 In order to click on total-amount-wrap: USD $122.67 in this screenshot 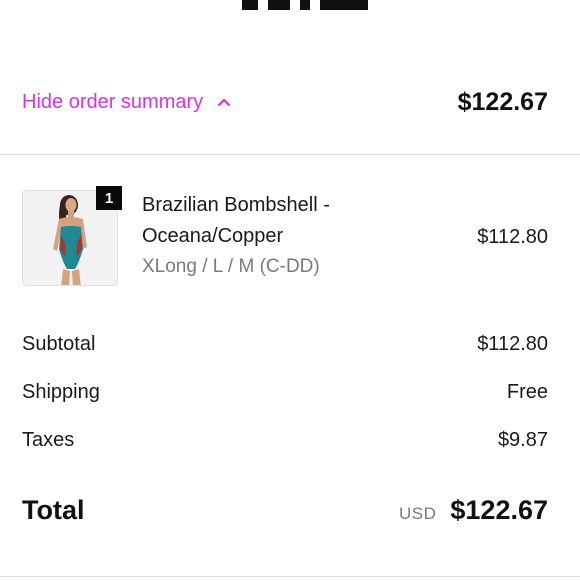, I will do `click(473, 510)`.